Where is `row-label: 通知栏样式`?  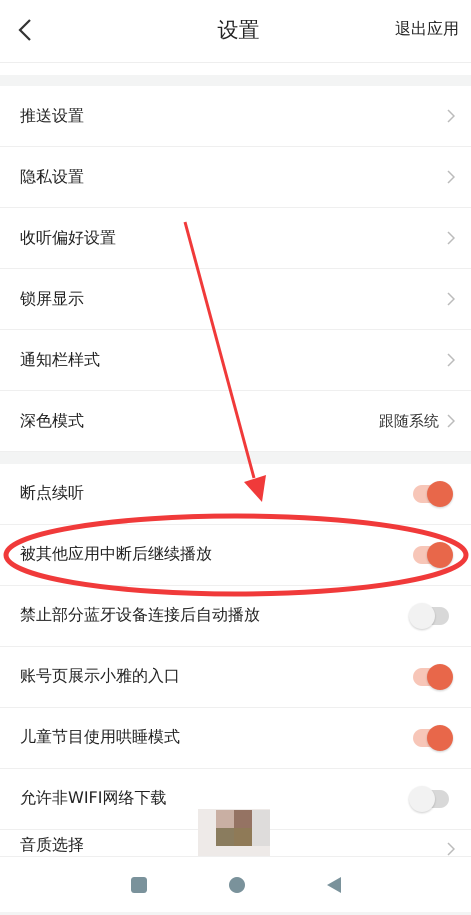
row-label: 通知栏样式 is located at coordinates (60, 360).